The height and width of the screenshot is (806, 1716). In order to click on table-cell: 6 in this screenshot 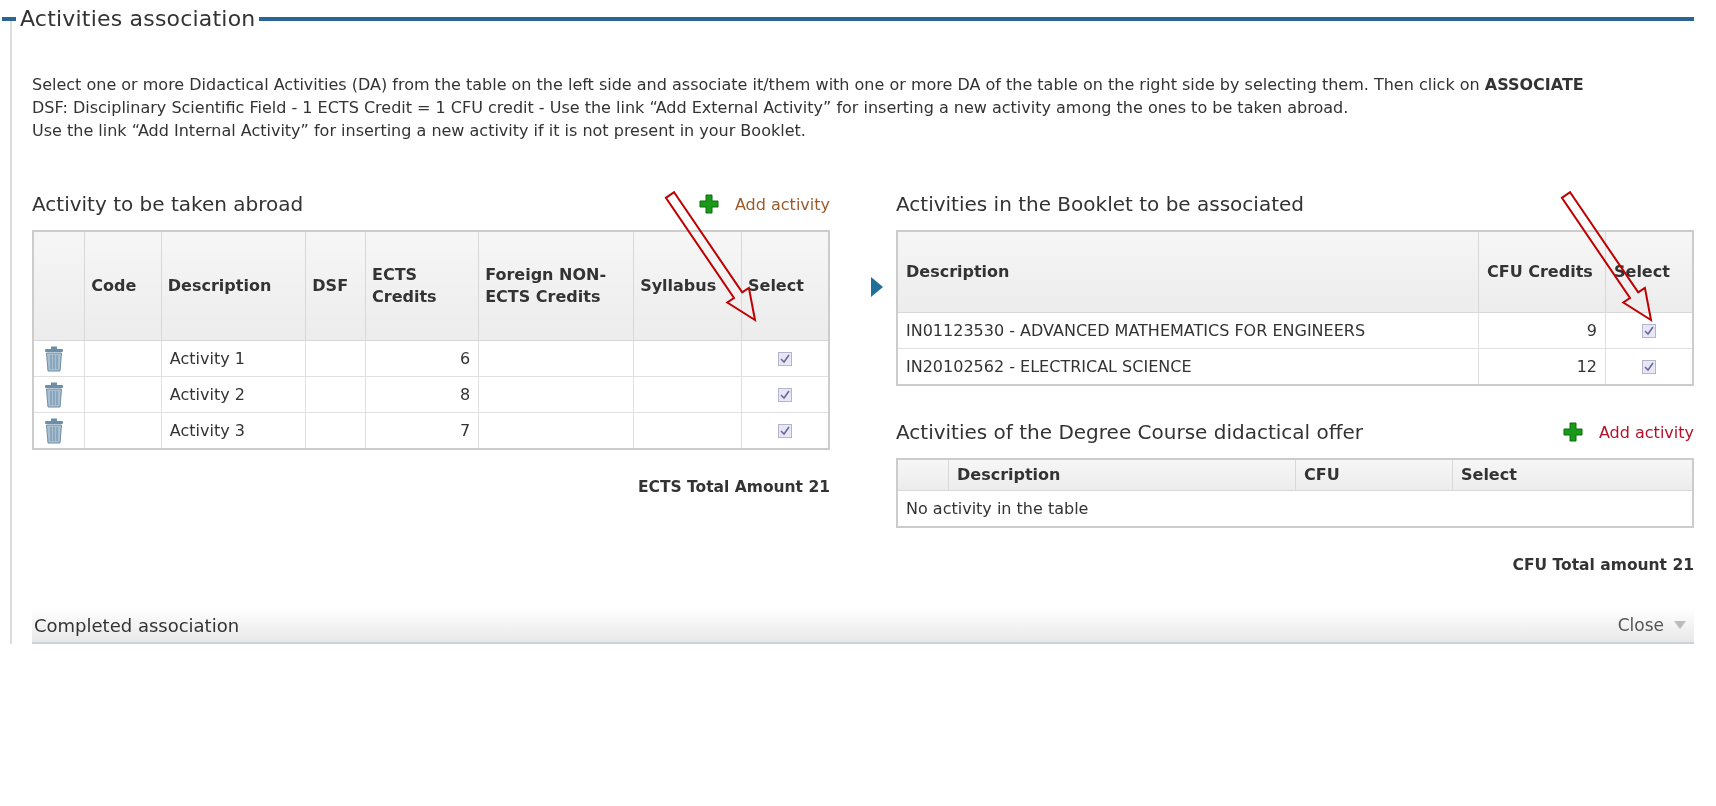, I will do `click(422, 358)`.